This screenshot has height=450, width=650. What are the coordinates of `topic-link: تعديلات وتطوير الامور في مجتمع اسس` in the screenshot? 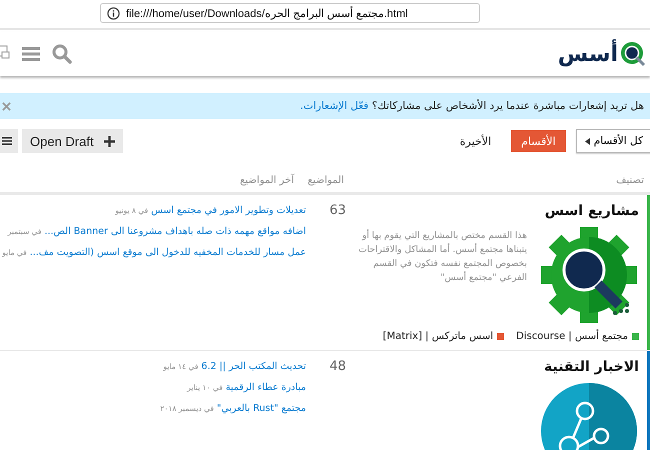 It's located at (228, 210).